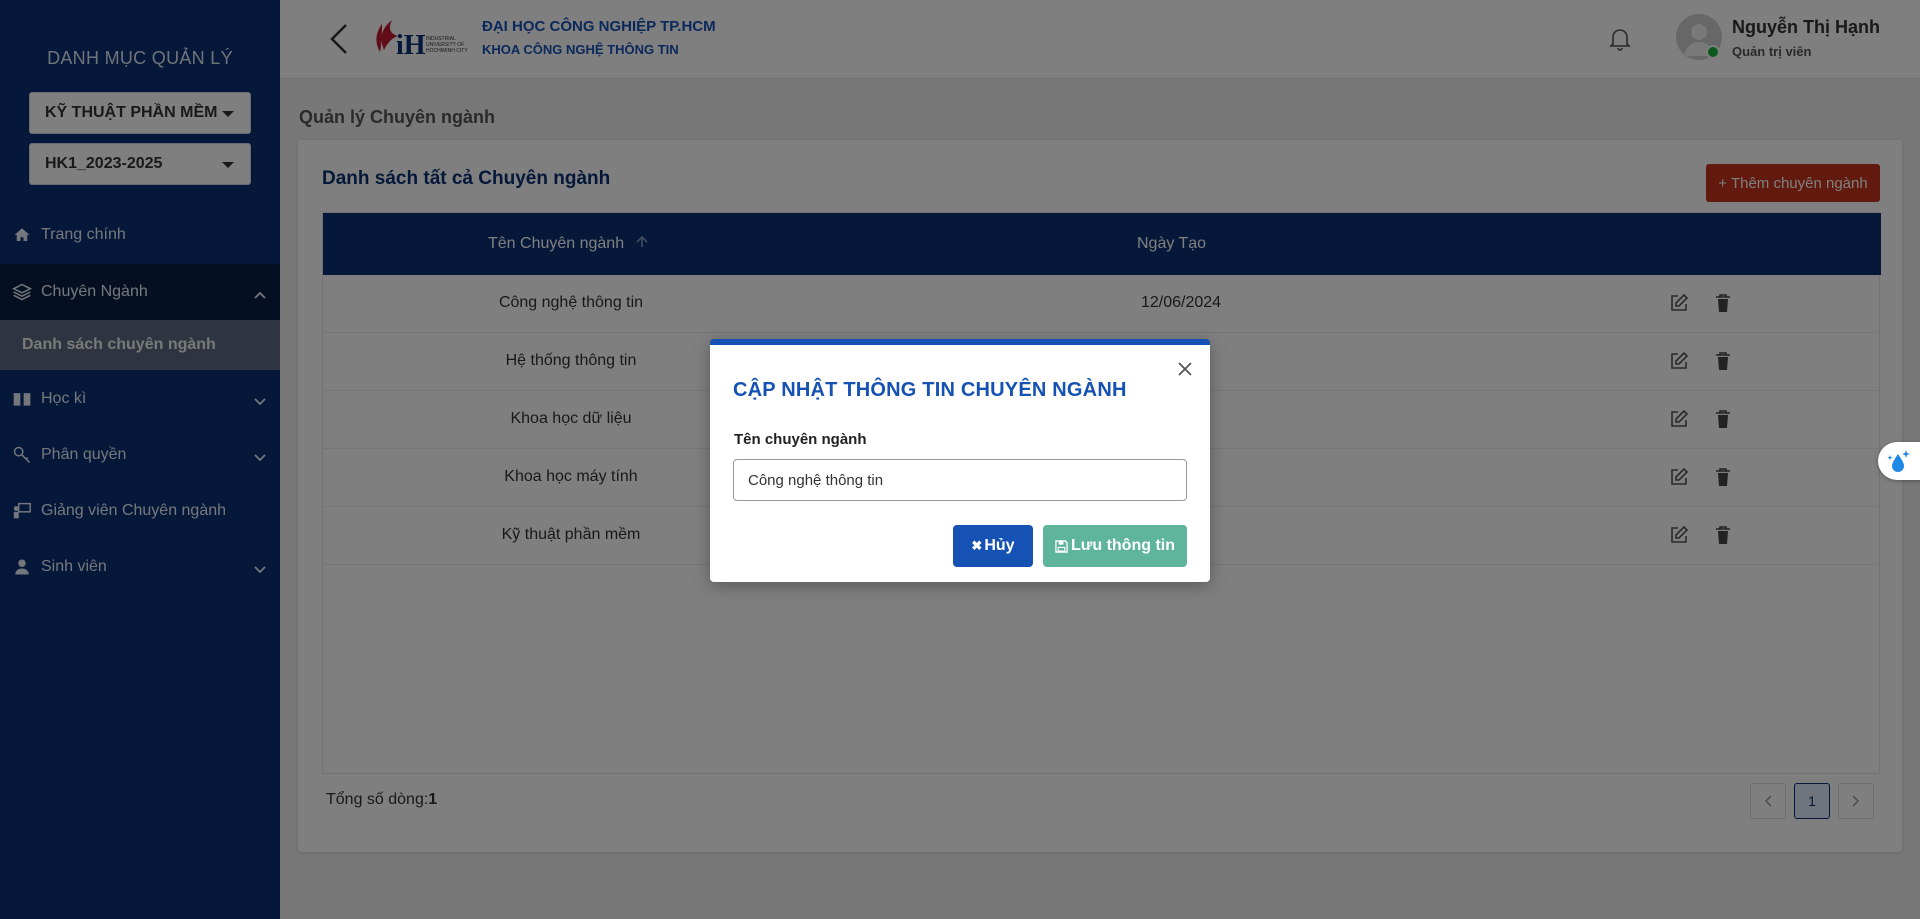 Image resolution: width=1920 pixels, height=919 pixels. I want to click on sparkle-drop-icon, so click(1898, 461).